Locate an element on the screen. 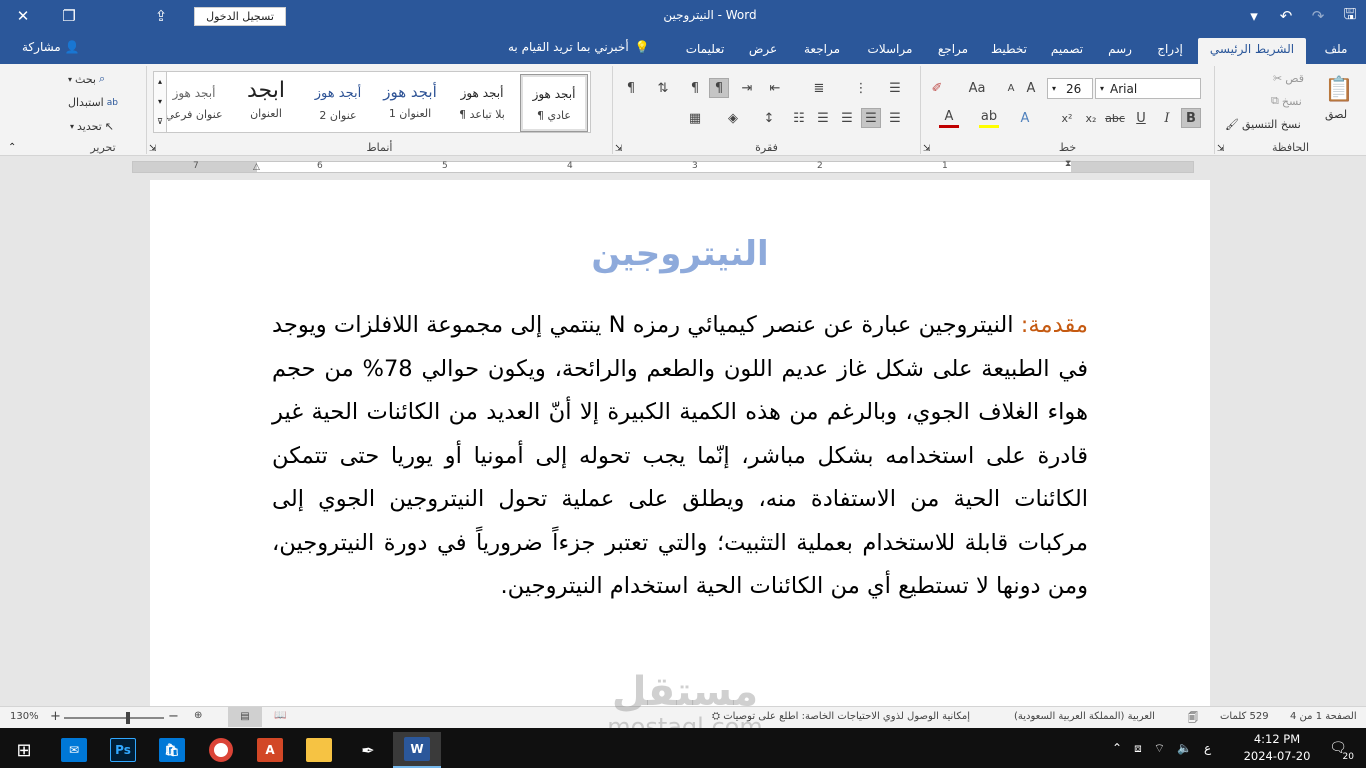 This screenshot has width=1366, height=768. select-button: ▾ تحديد ↖ is located at coordinates (92, 126).